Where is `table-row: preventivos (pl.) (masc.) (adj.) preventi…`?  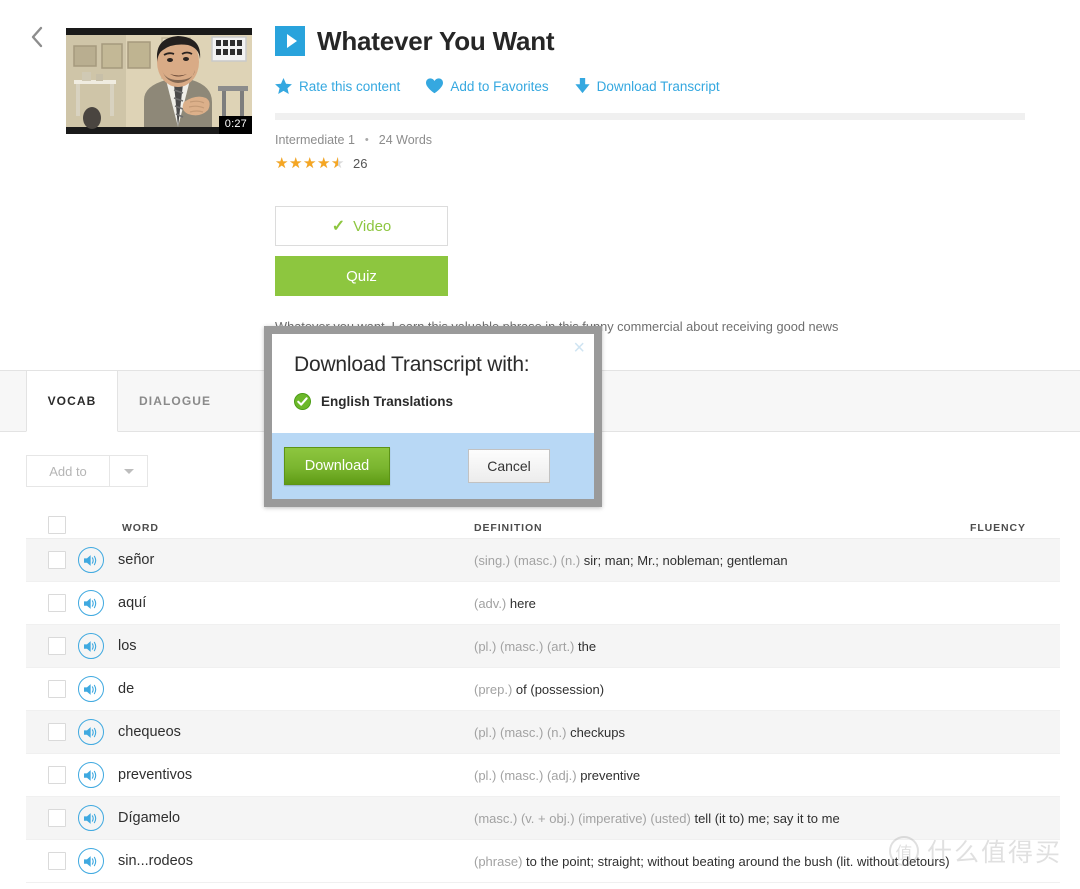
table-row: preventivos (pl.) (masc.) (adj.) preventi… is located at coordinates (543, 775).